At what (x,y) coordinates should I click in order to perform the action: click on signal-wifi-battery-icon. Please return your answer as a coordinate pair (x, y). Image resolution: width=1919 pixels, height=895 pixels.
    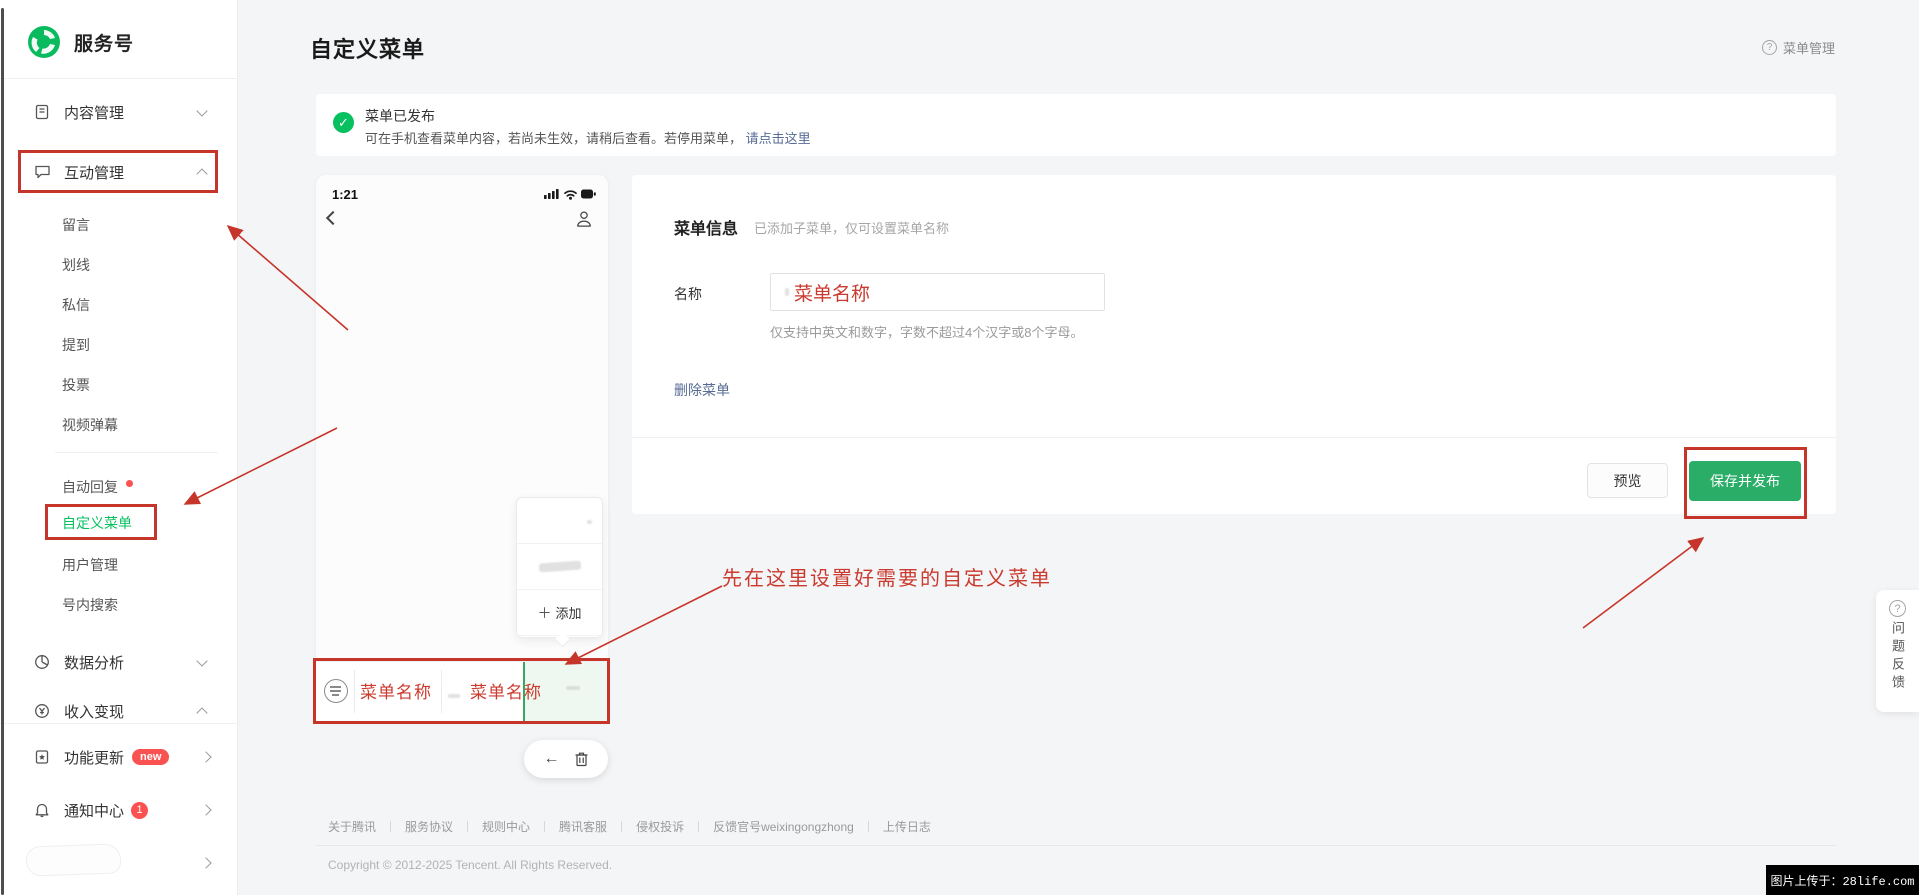
    Looking at the image, I should click on (570, 194).